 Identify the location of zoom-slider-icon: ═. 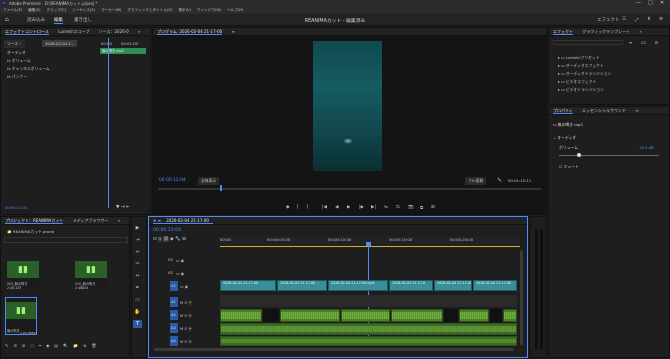
(40, 345).